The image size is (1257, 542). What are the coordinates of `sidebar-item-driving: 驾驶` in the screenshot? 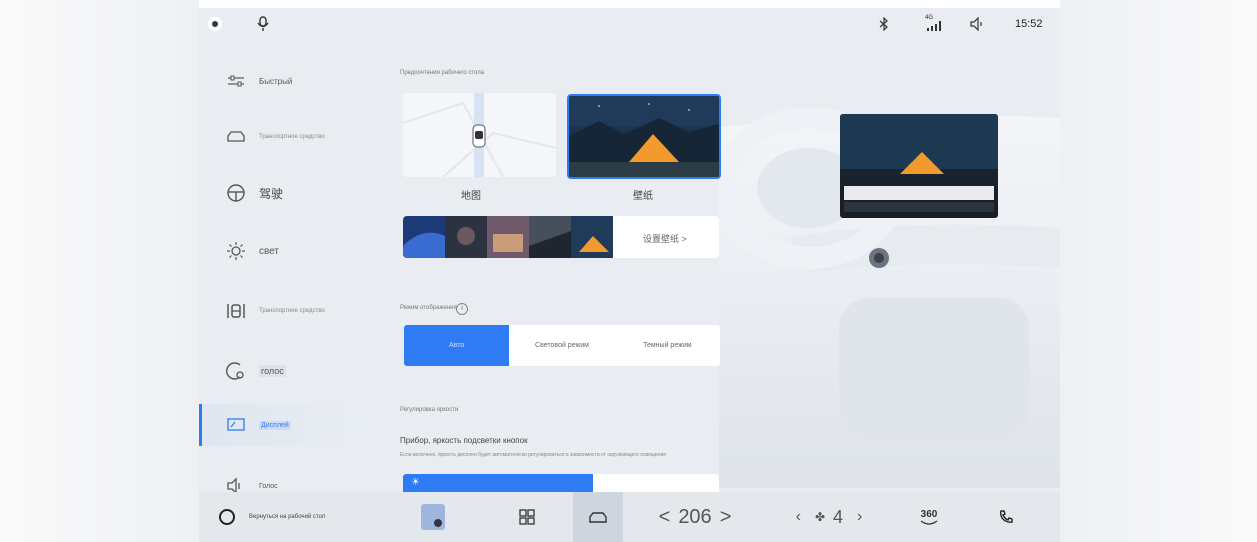 It's located at (294, 193).